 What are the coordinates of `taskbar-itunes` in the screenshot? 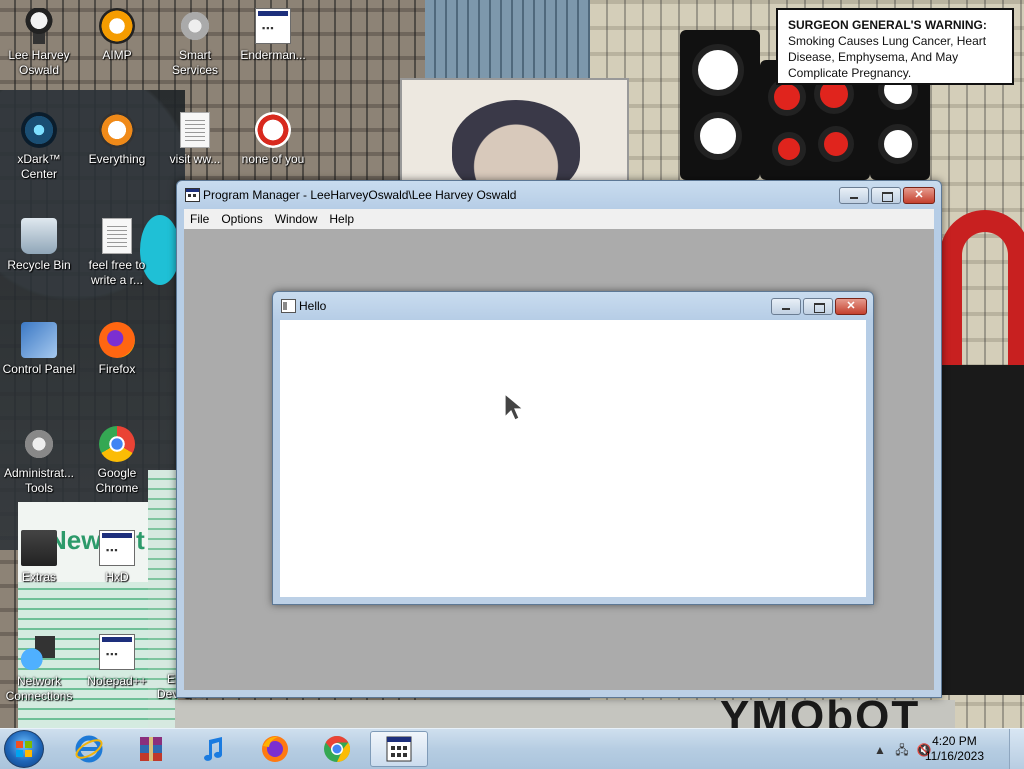 It's located at (213, 749).